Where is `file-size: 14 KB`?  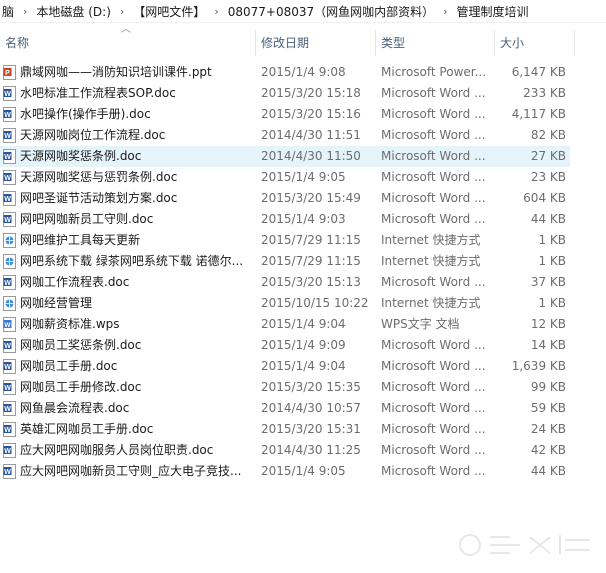 file-size: 14 KB is located at coordinates (548, 345).